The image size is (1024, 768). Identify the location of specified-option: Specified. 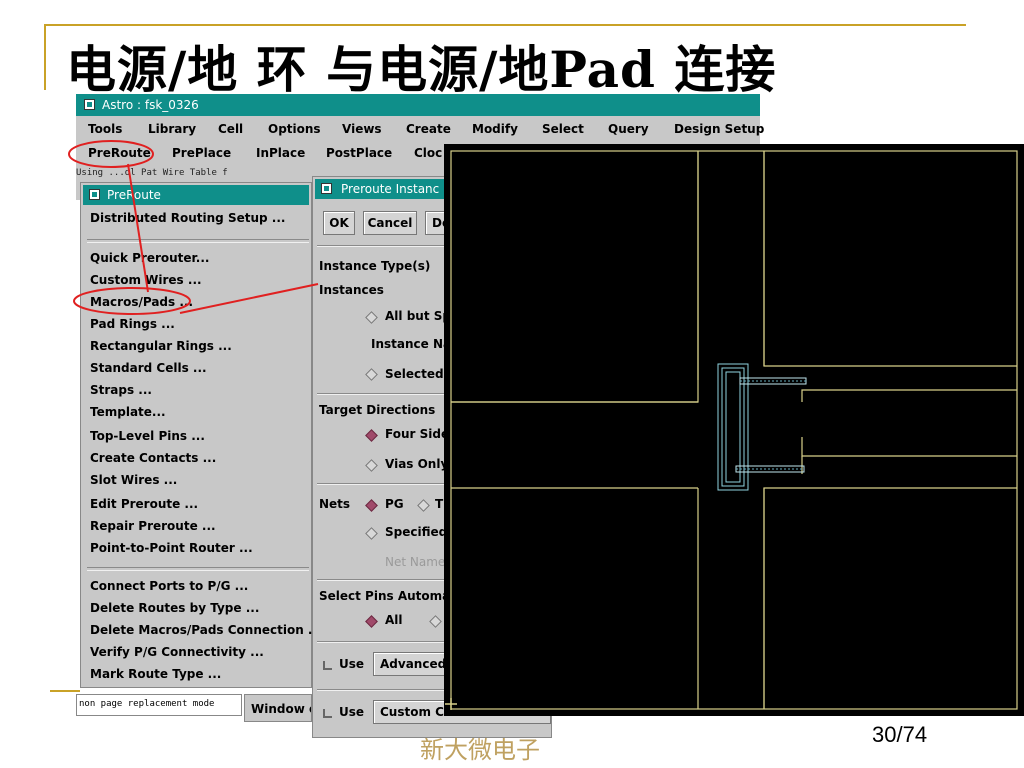
(416, 532).